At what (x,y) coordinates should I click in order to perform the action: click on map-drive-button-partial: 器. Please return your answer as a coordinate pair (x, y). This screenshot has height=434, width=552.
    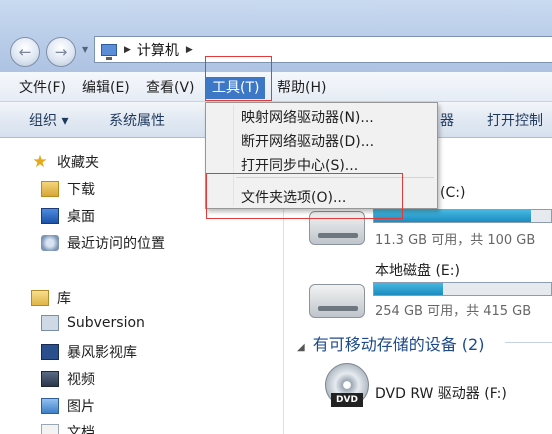
    Looking at the image, I should click on (447, 120).